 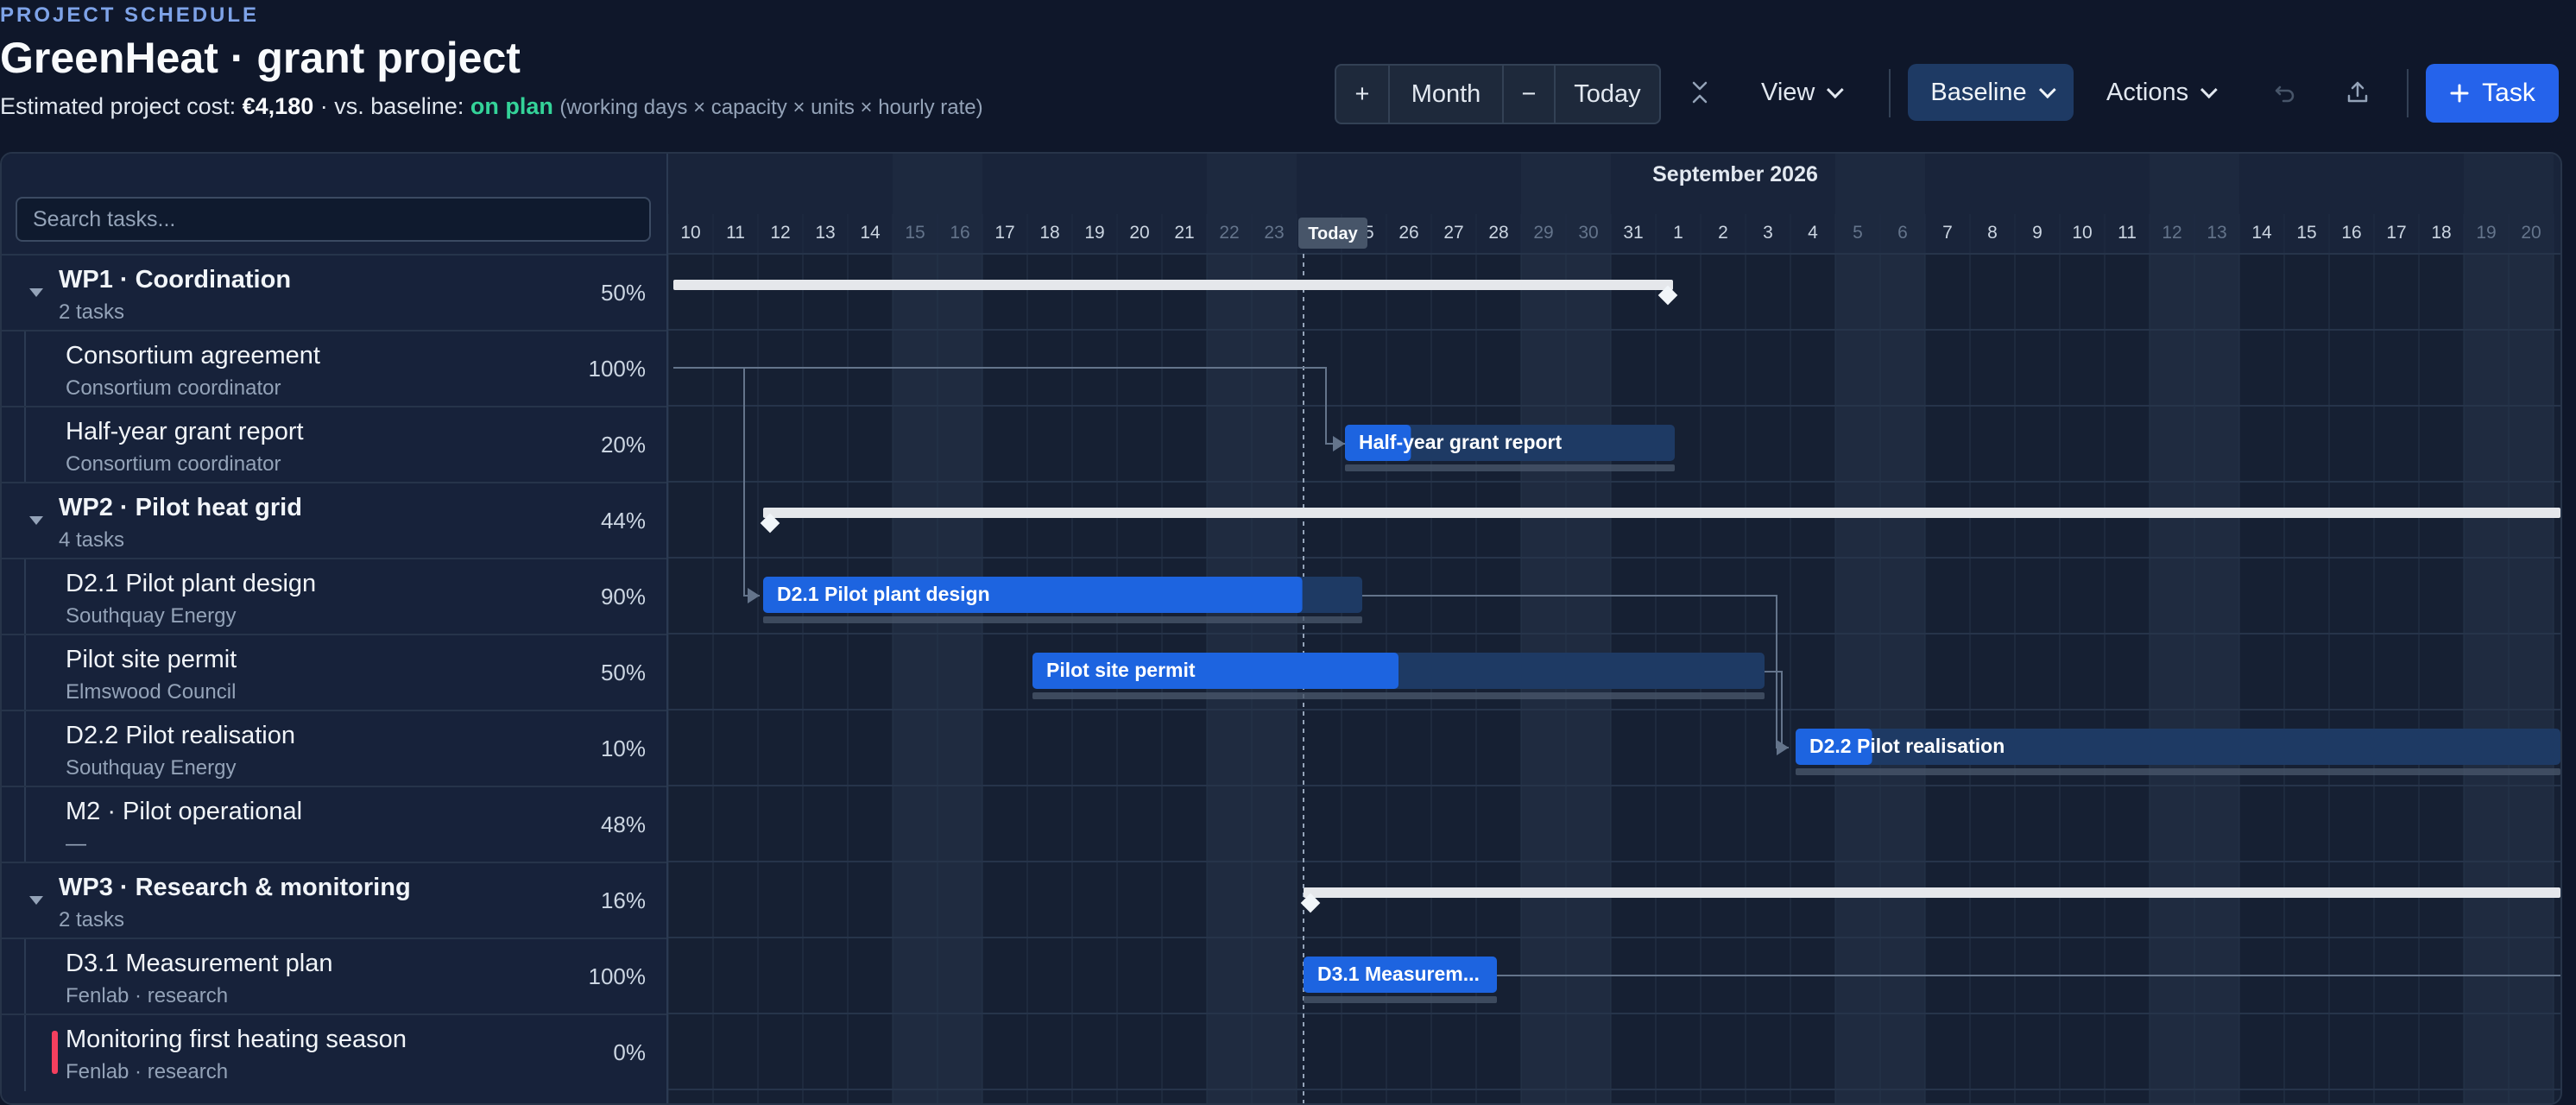 I want to click on task-row: Pilot site permit Elmswood Council 50%, so click(x=334, y=673).